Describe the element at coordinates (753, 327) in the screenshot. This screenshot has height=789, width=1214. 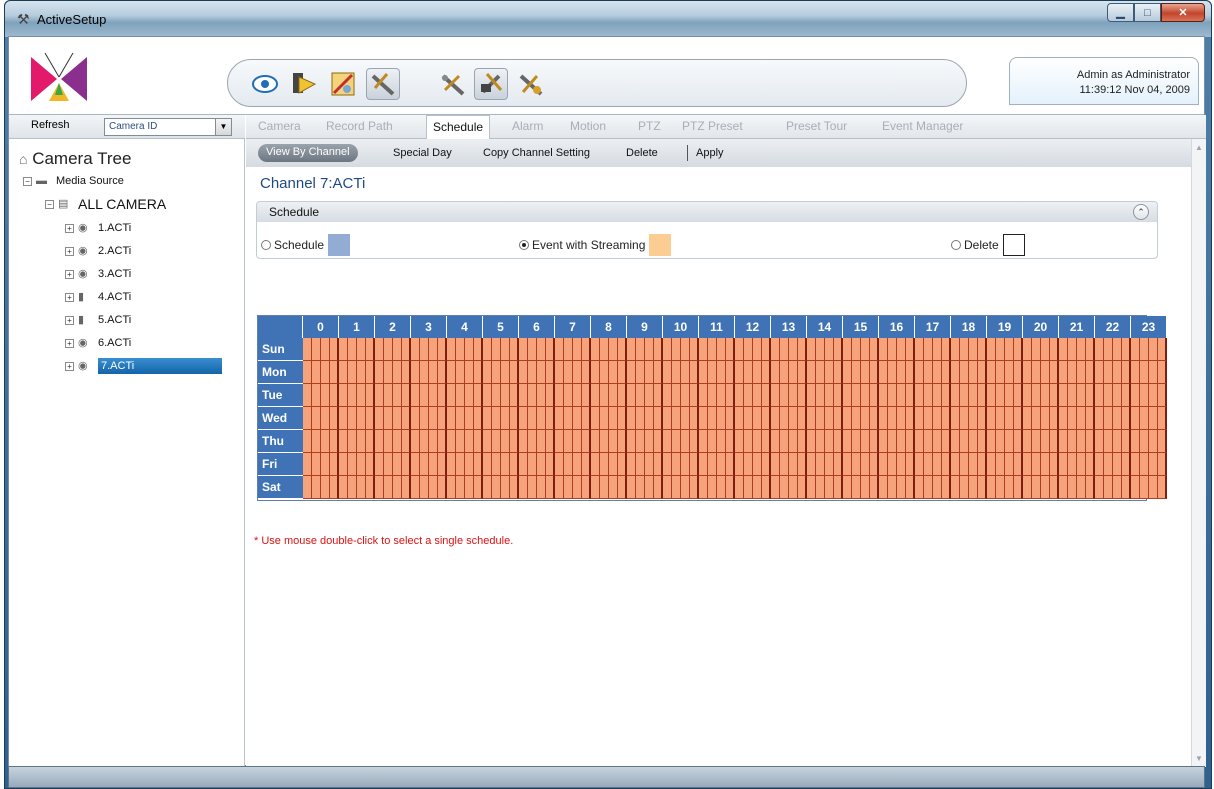
I see `hour-header-cell: 12` at that location.